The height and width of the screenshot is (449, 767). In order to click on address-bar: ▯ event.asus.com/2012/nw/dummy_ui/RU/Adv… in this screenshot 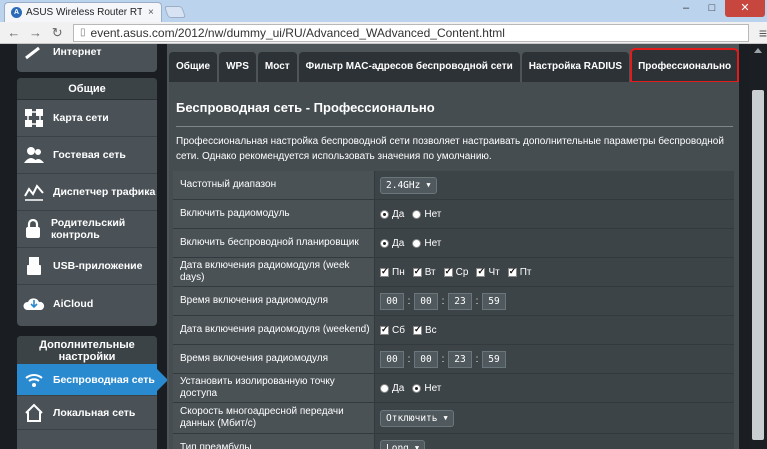, I will do `click(411, 32)`.